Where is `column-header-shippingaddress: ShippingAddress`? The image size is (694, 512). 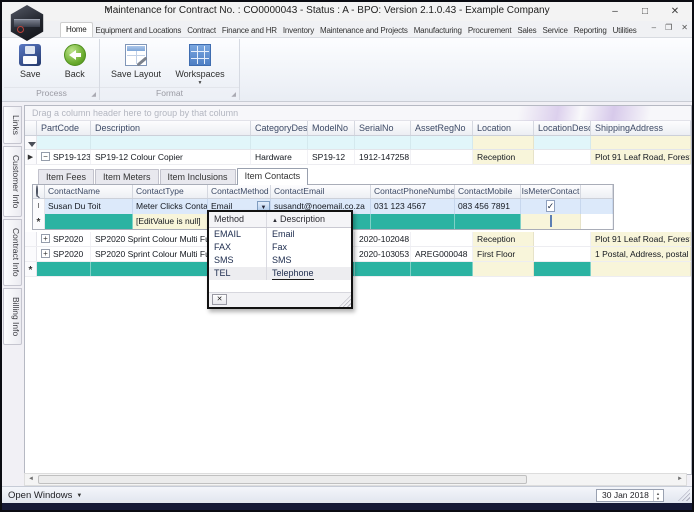 column-header-shippingaddress: ShippingAddress is located at coordinates (641, 128).